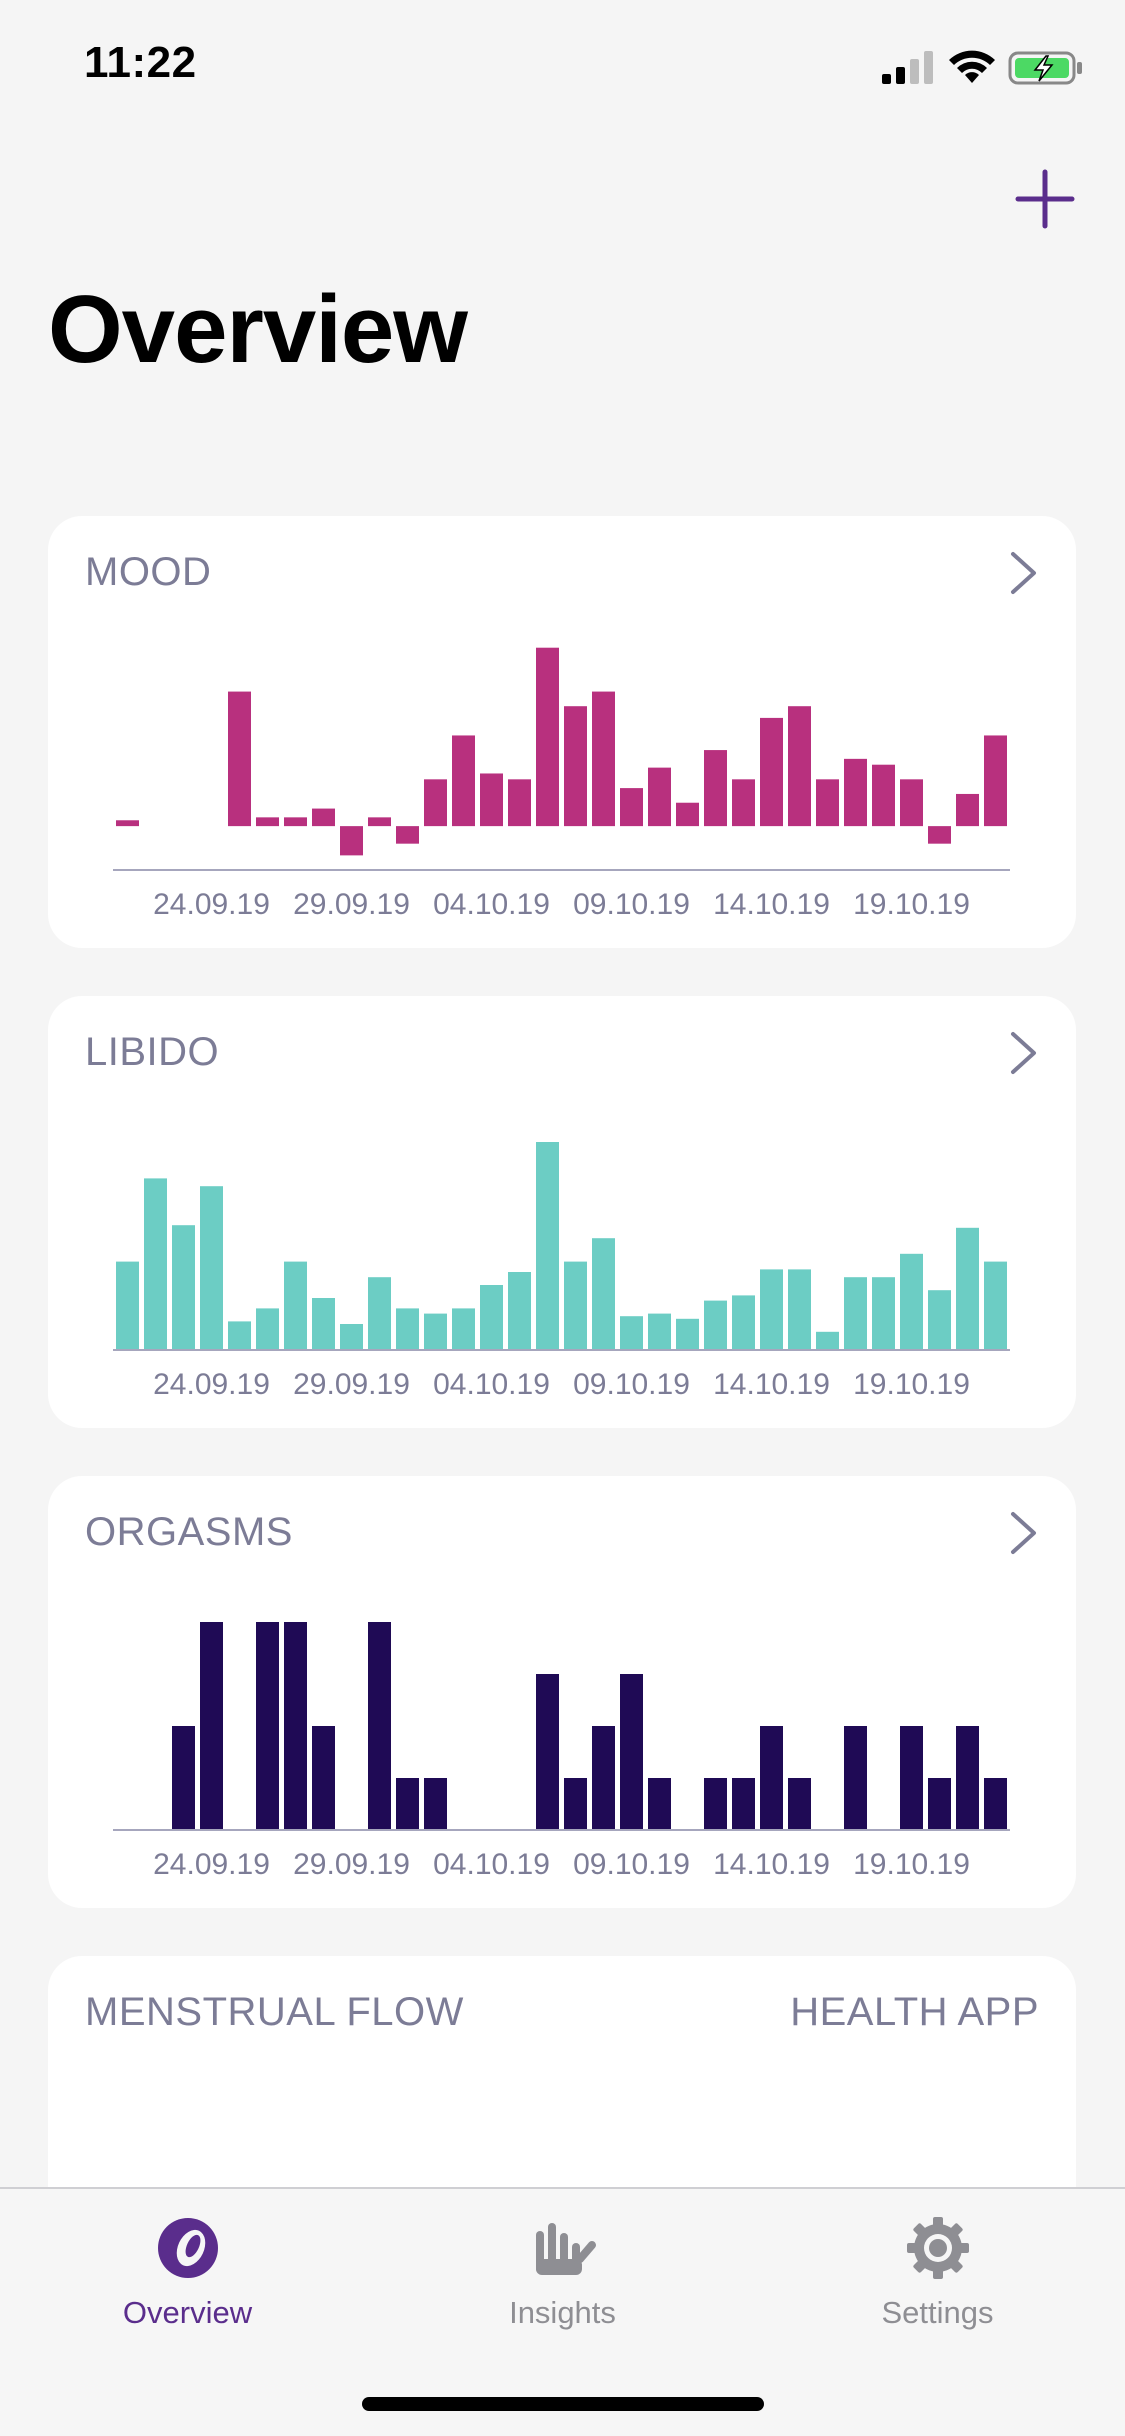 This screenshot has width=1125, height=2436. What do you see at coordinates (1045, 199) in the screenshot?
I see `add-entry-button` at bounding box center [1045, 199].